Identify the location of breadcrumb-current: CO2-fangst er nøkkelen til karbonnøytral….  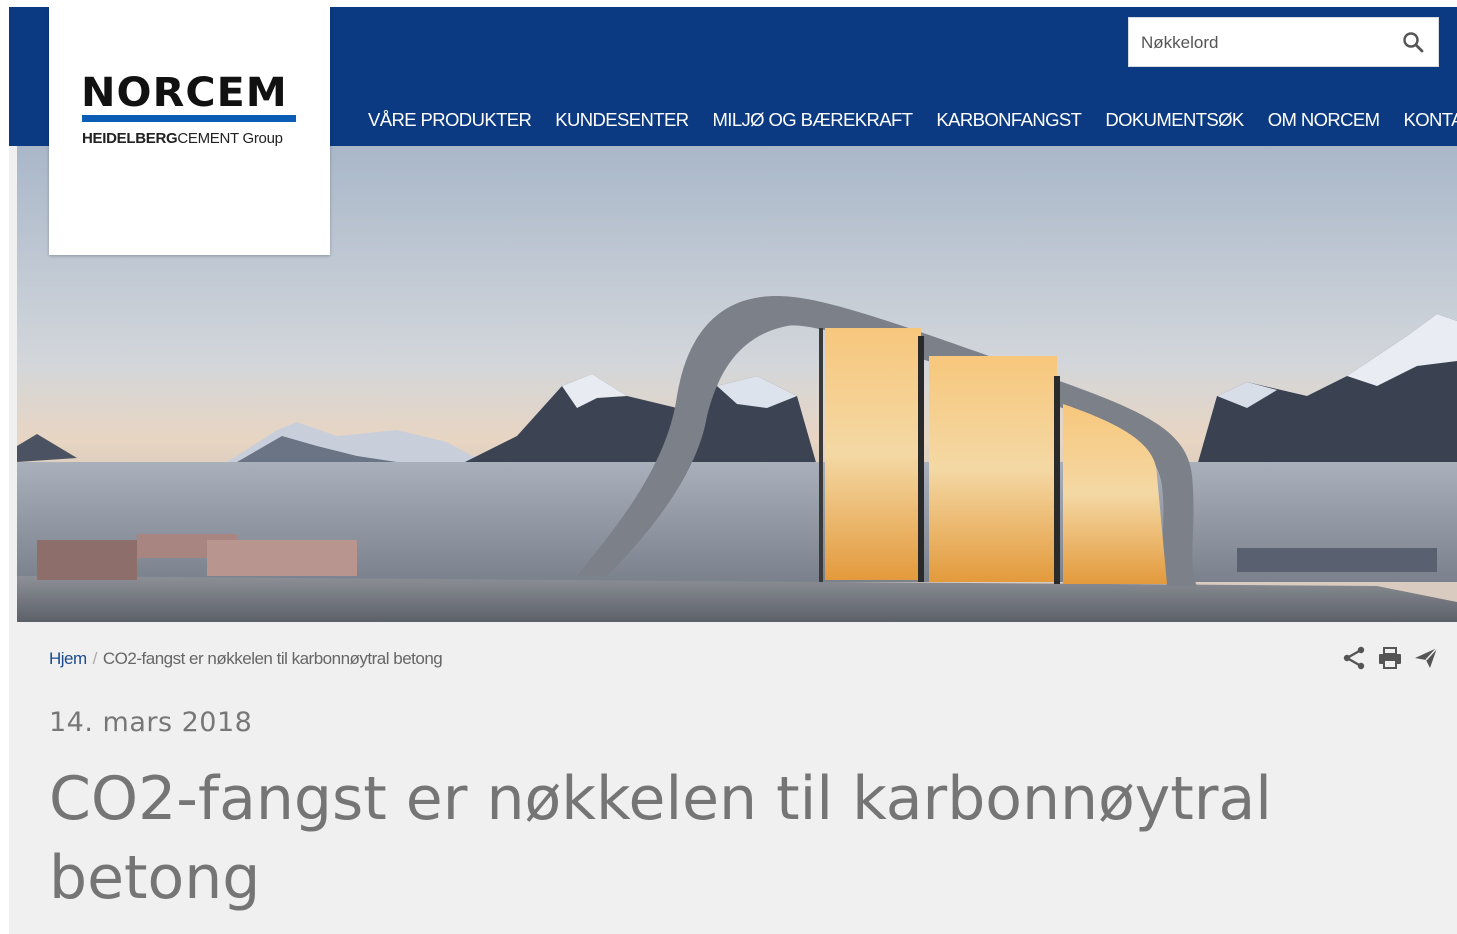
(272, 658).